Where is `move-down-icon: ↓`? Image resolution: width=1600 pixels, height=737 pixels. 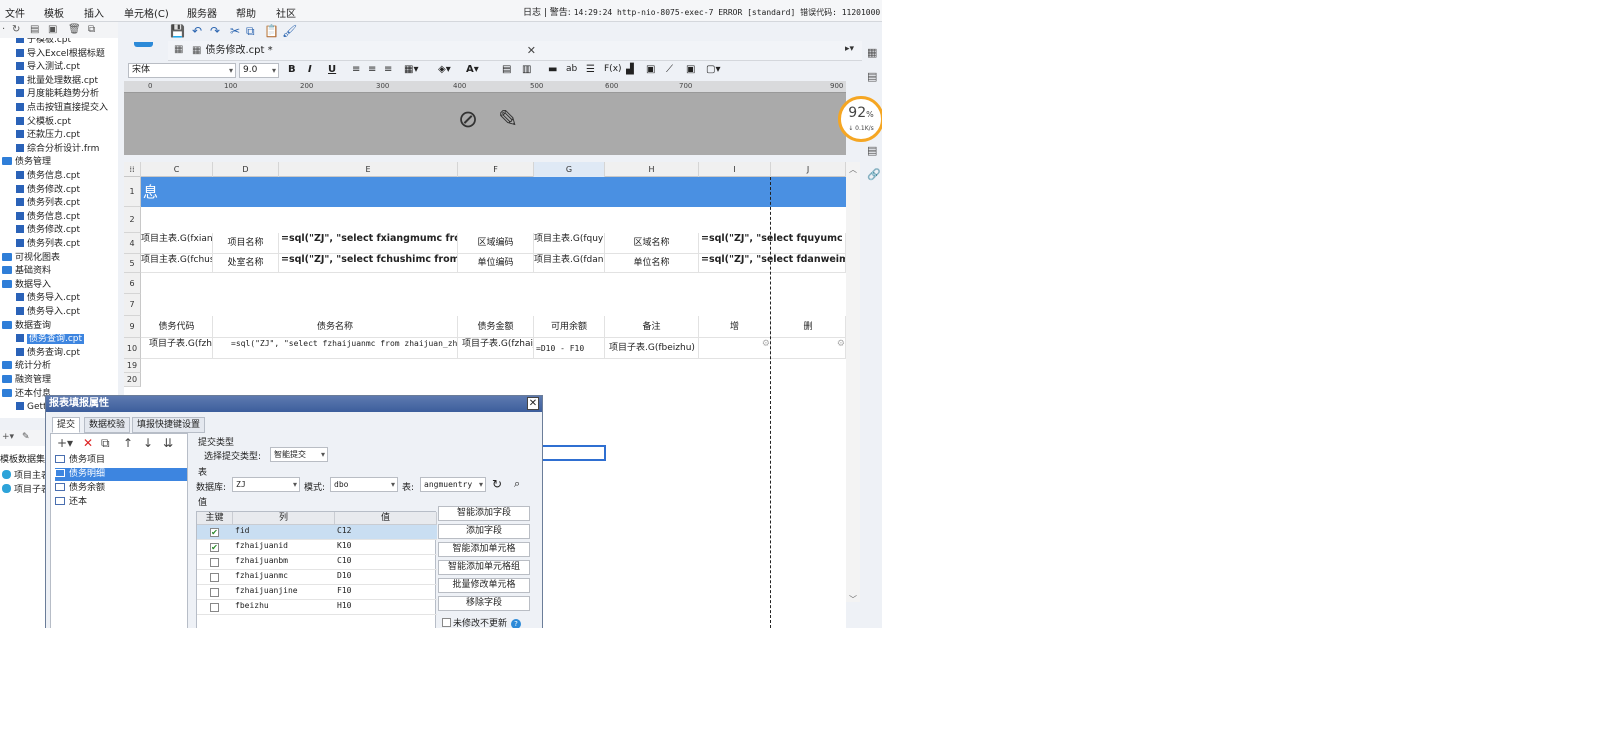
move-down-icon: ↓ is located at coordinates (148, 443).